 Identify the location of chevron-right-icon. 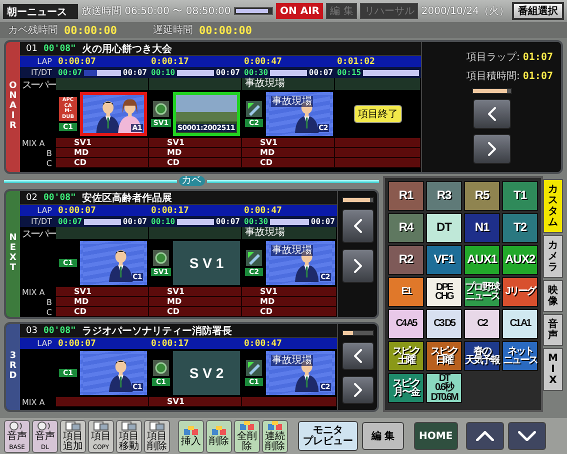
(358, 266).